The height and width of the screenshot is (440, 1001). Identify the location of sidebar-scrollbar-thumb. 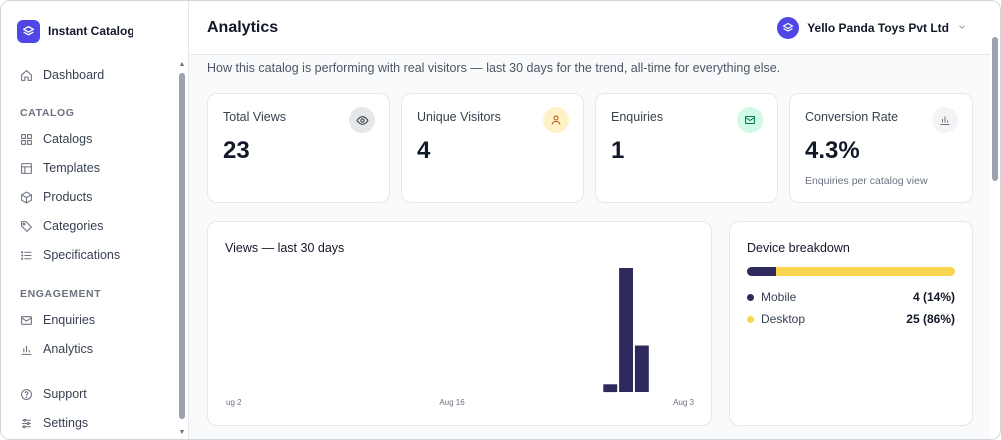
(182, 246).